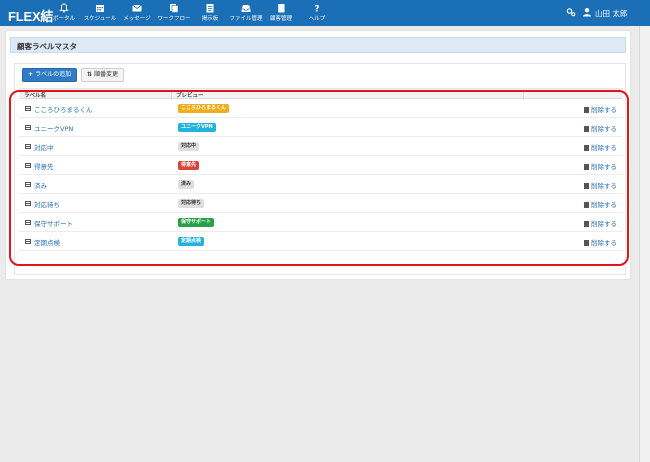 The image size is (650, 462). What do you see at coordinates (317, 19) in the screenshot?
I see `nav-label: ヘルプ` at bounding box center [317, 19].